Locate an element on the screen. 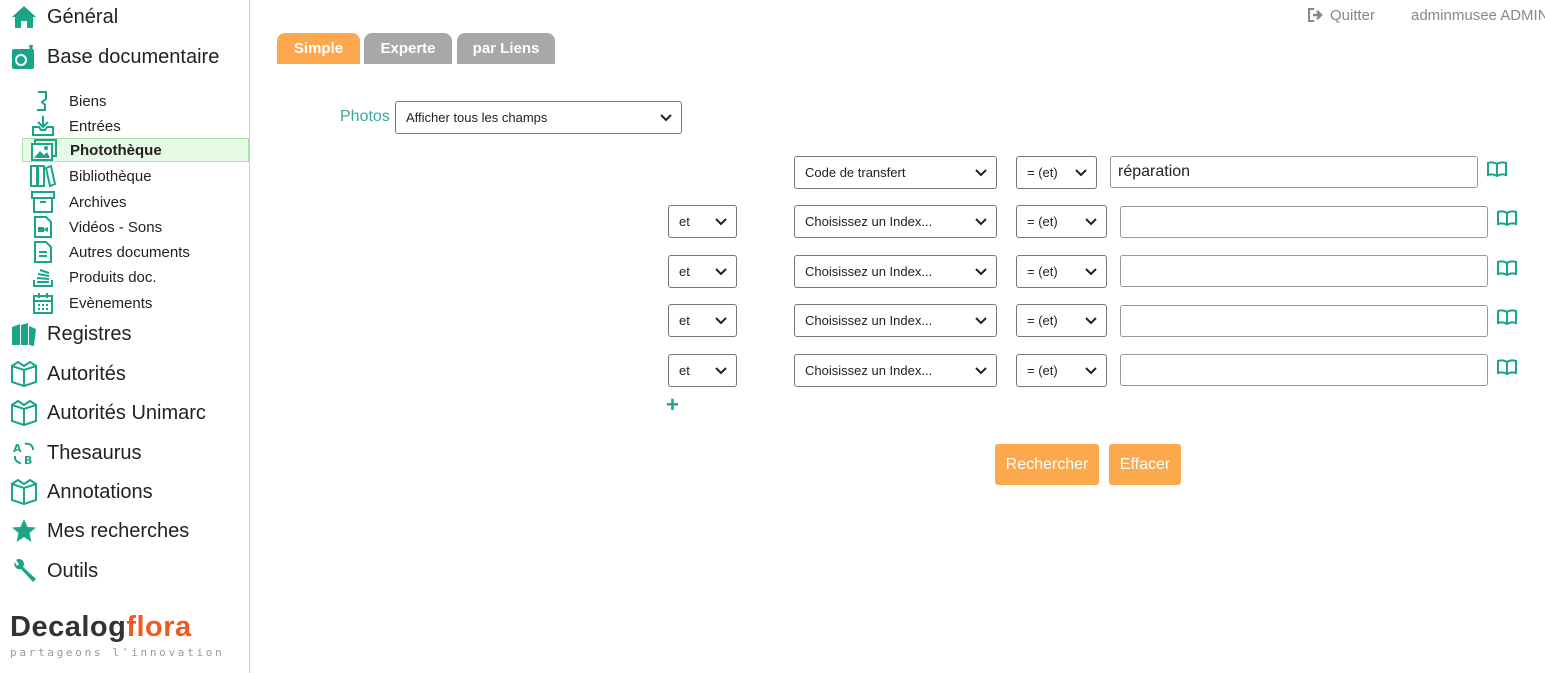  logo-tagline: partageons l'innovation is located at coordinates (117, 652).